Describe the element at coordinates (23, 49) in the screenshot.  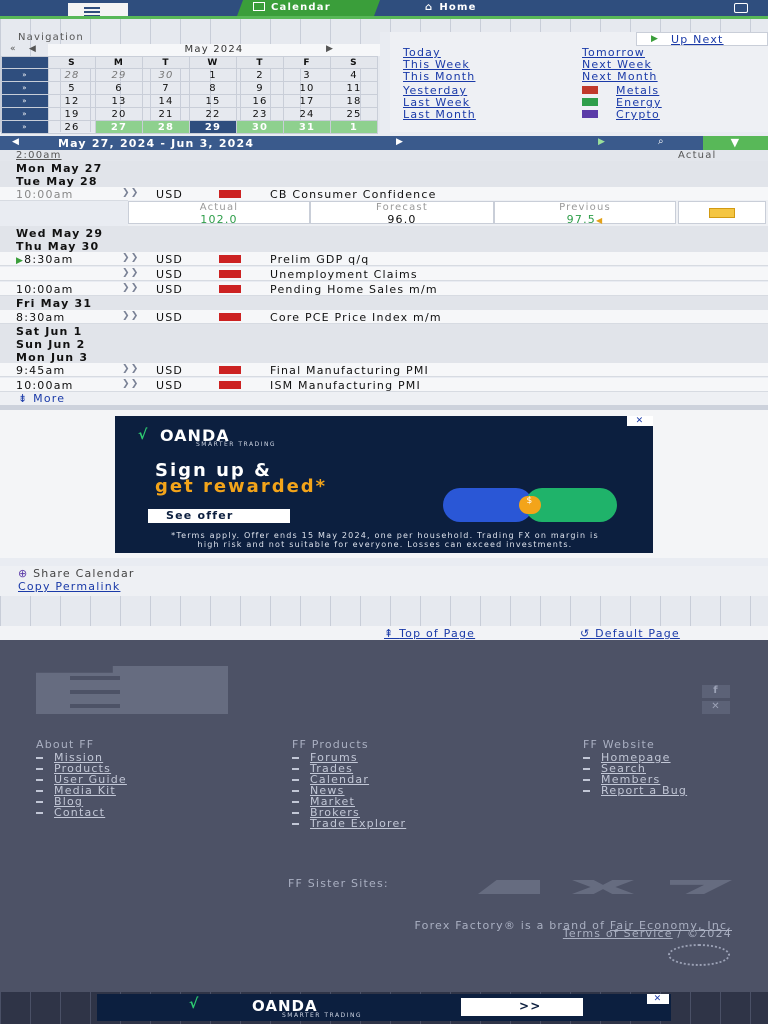
I see `month-prev-button: « ◀` at that location.